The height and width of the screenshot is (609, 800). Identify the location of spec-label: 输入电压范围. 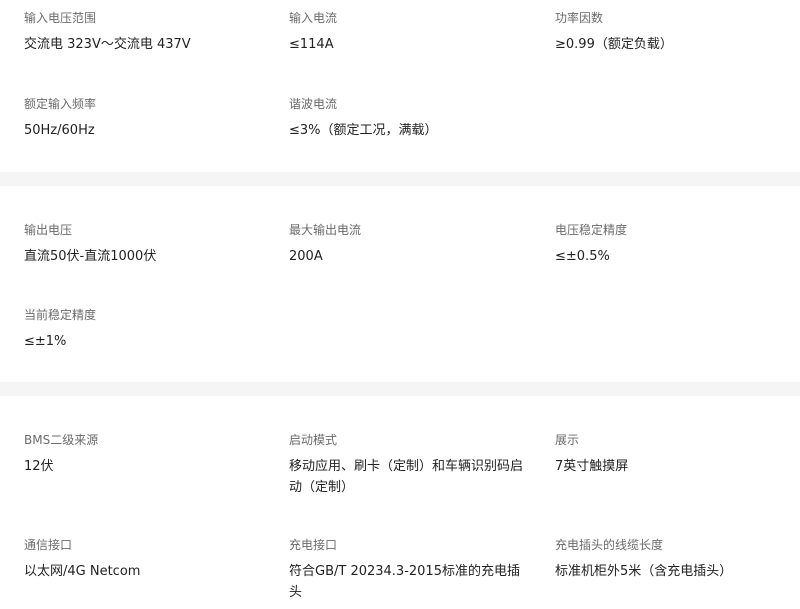
(60, 18).